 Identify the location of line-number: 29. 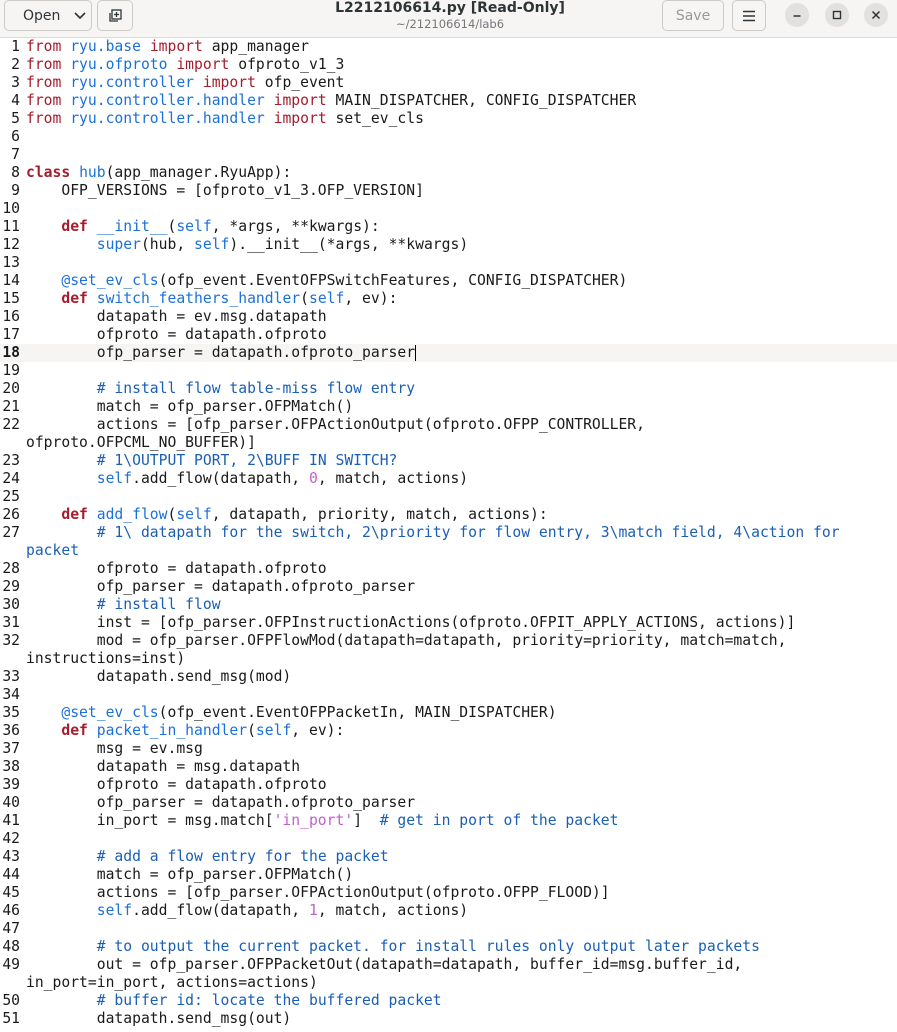
(11, 586).